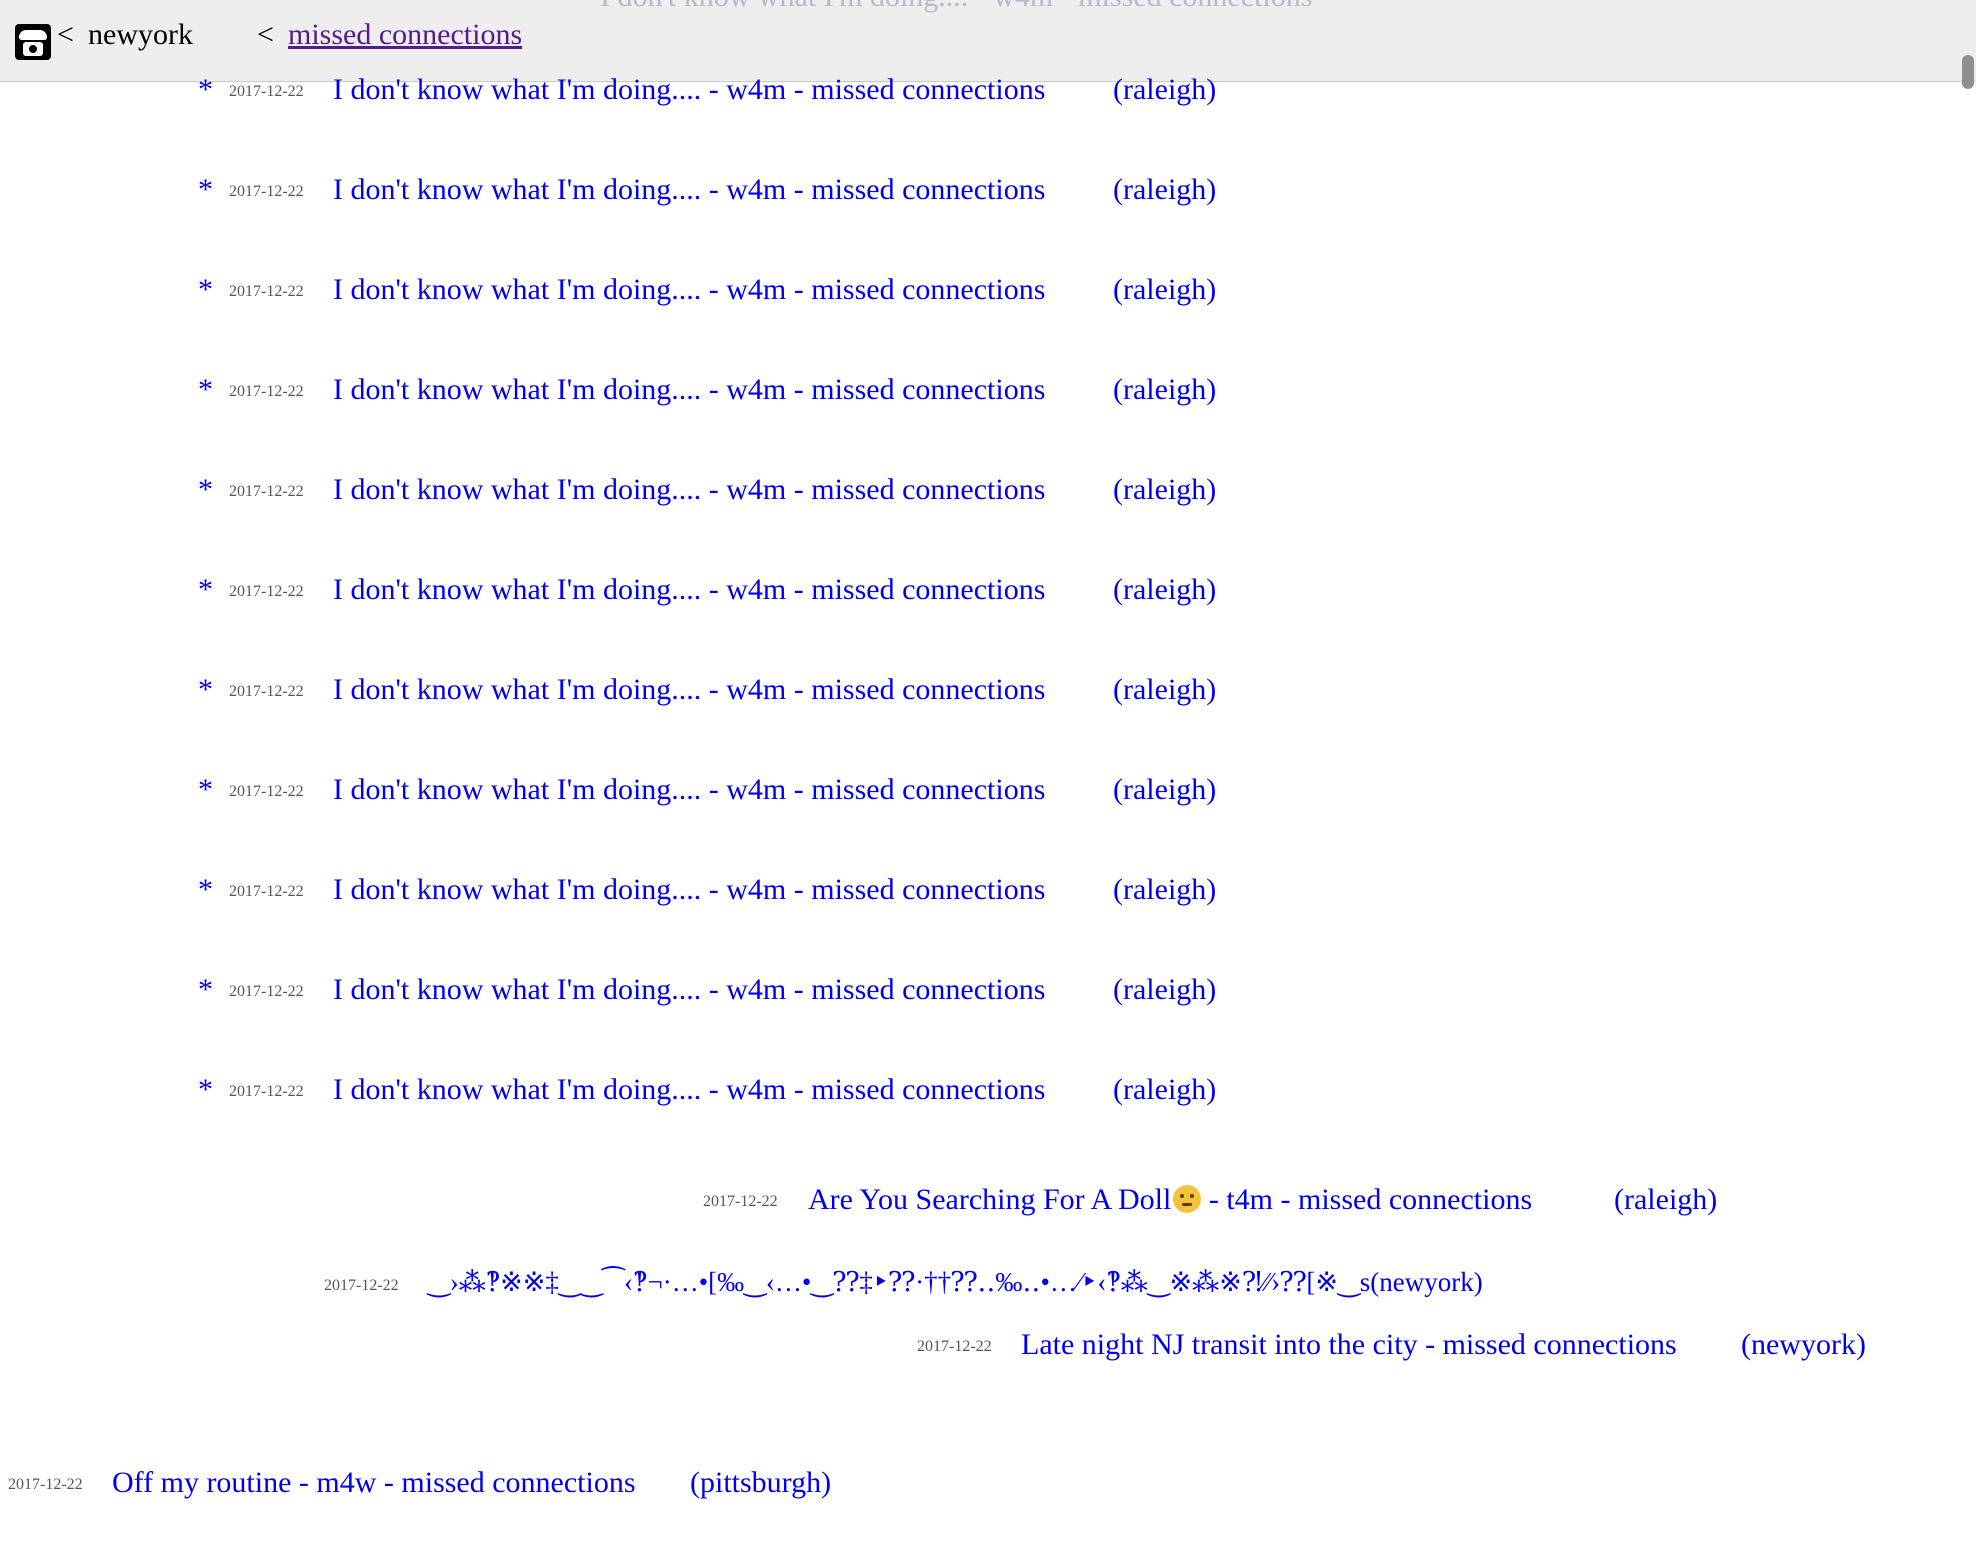  Describe the element at coordinates (761, 1482) in the screenshot. I see `post-location: (pittsburgh)` at that location.